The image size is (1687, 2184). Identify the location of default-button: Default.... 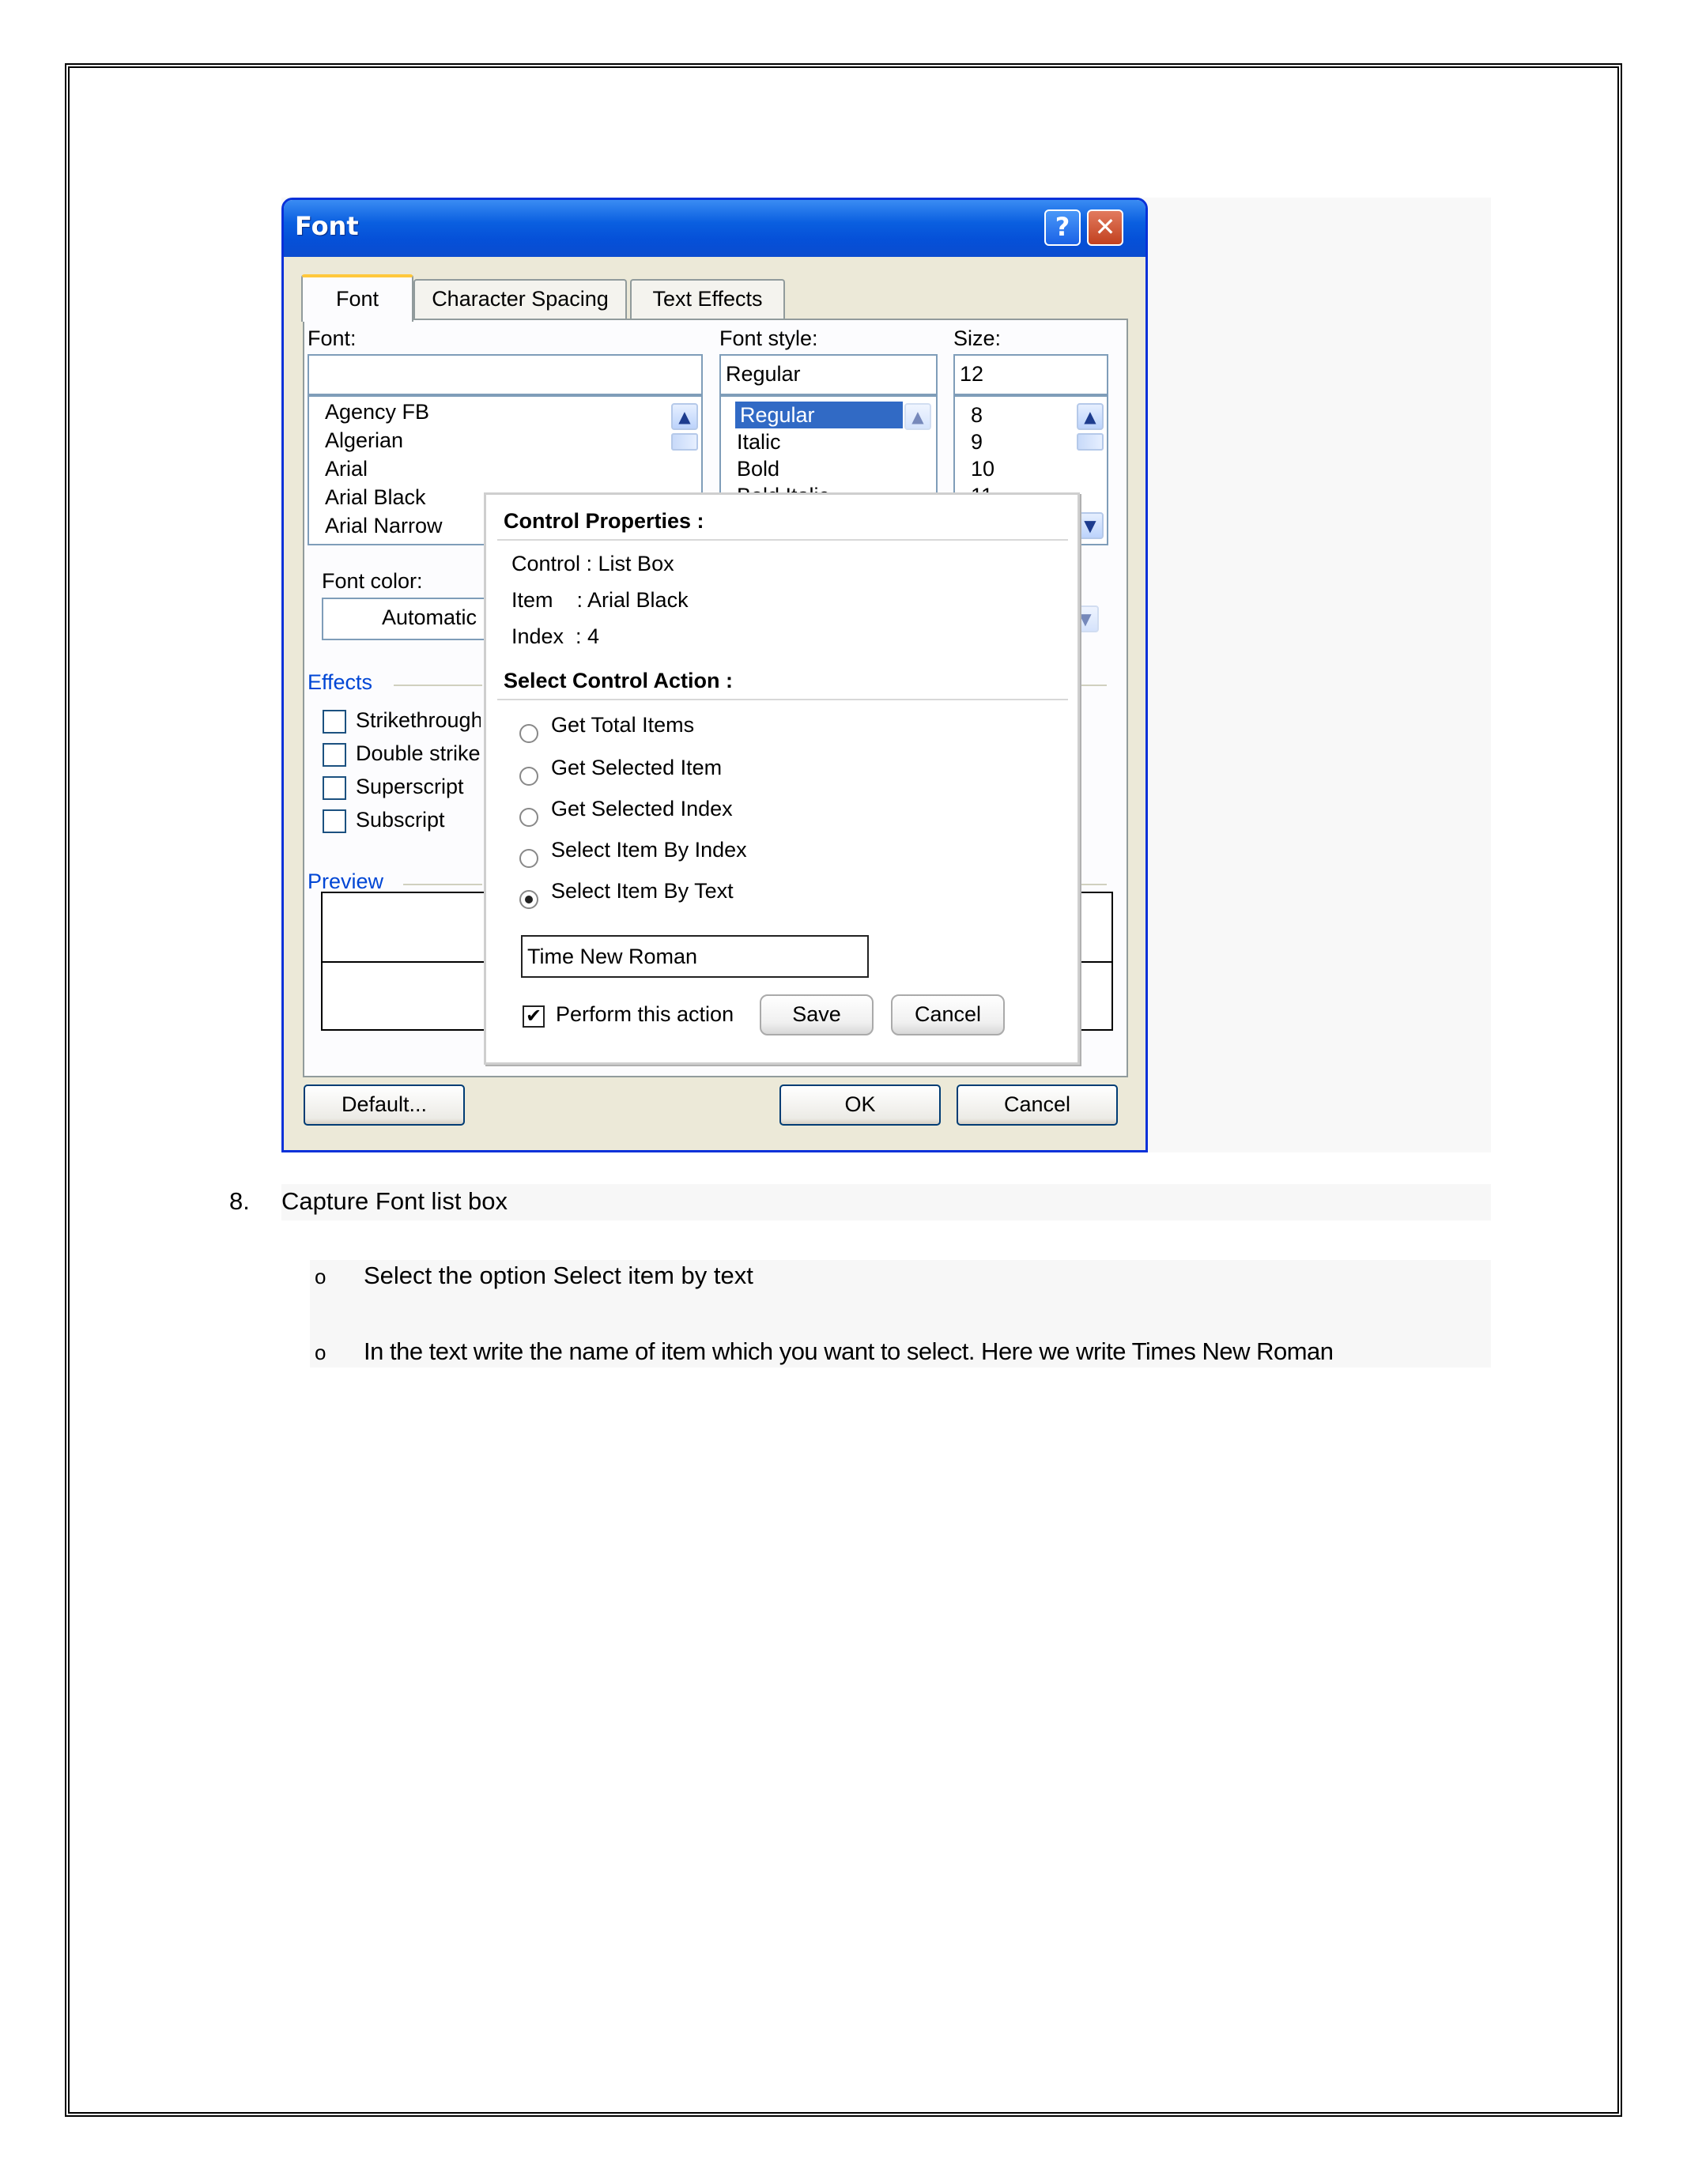
(384, 1105).